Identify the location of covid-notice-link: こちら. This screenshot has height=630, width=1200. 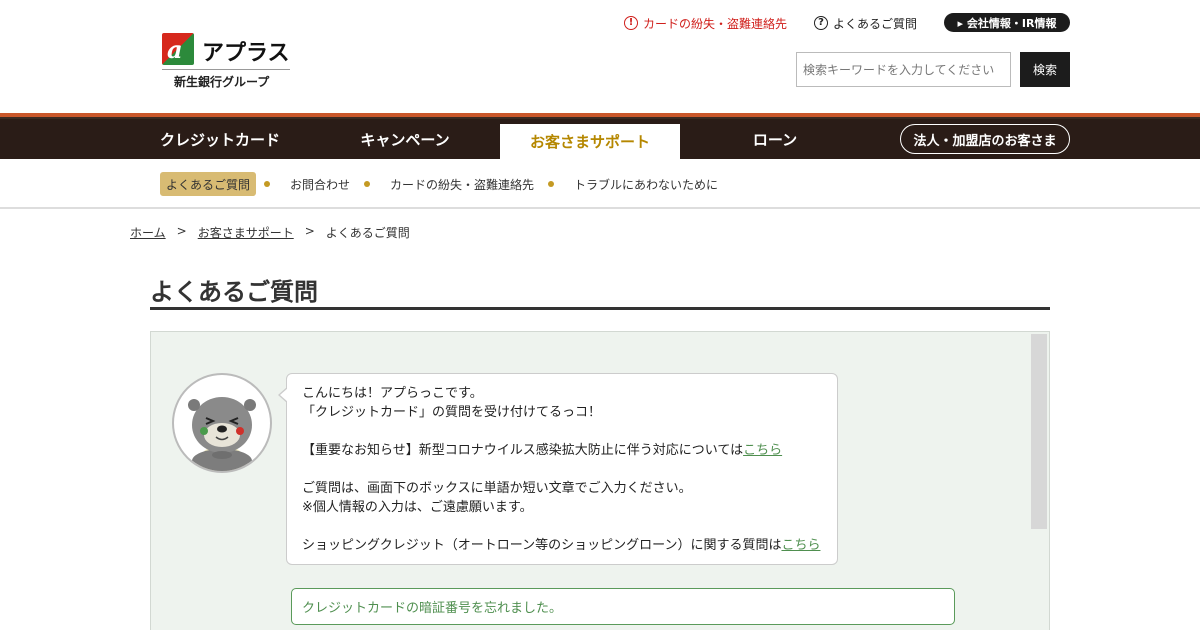
(762, 450).